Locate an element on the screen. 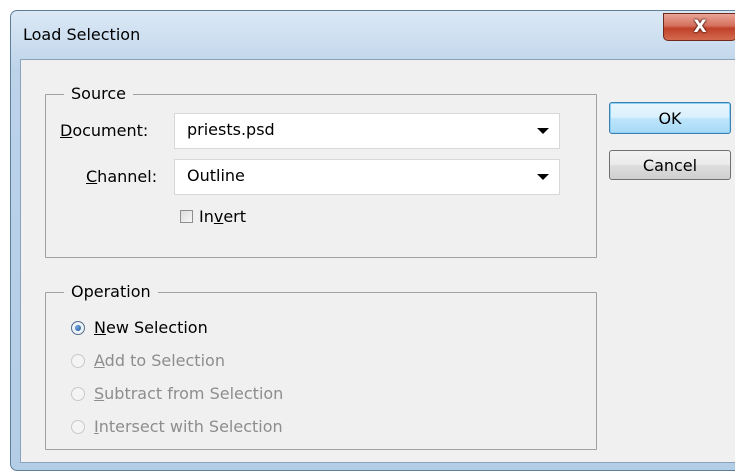  close-button: X is located at coordinates (699, 27).